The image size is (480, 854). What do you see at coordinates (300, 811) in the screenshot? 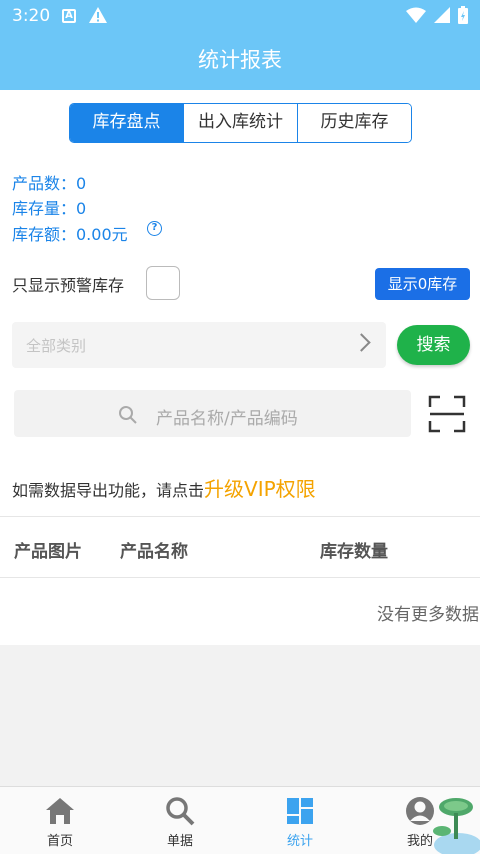
I see `stats-icon` at bounding box center [300, 811].